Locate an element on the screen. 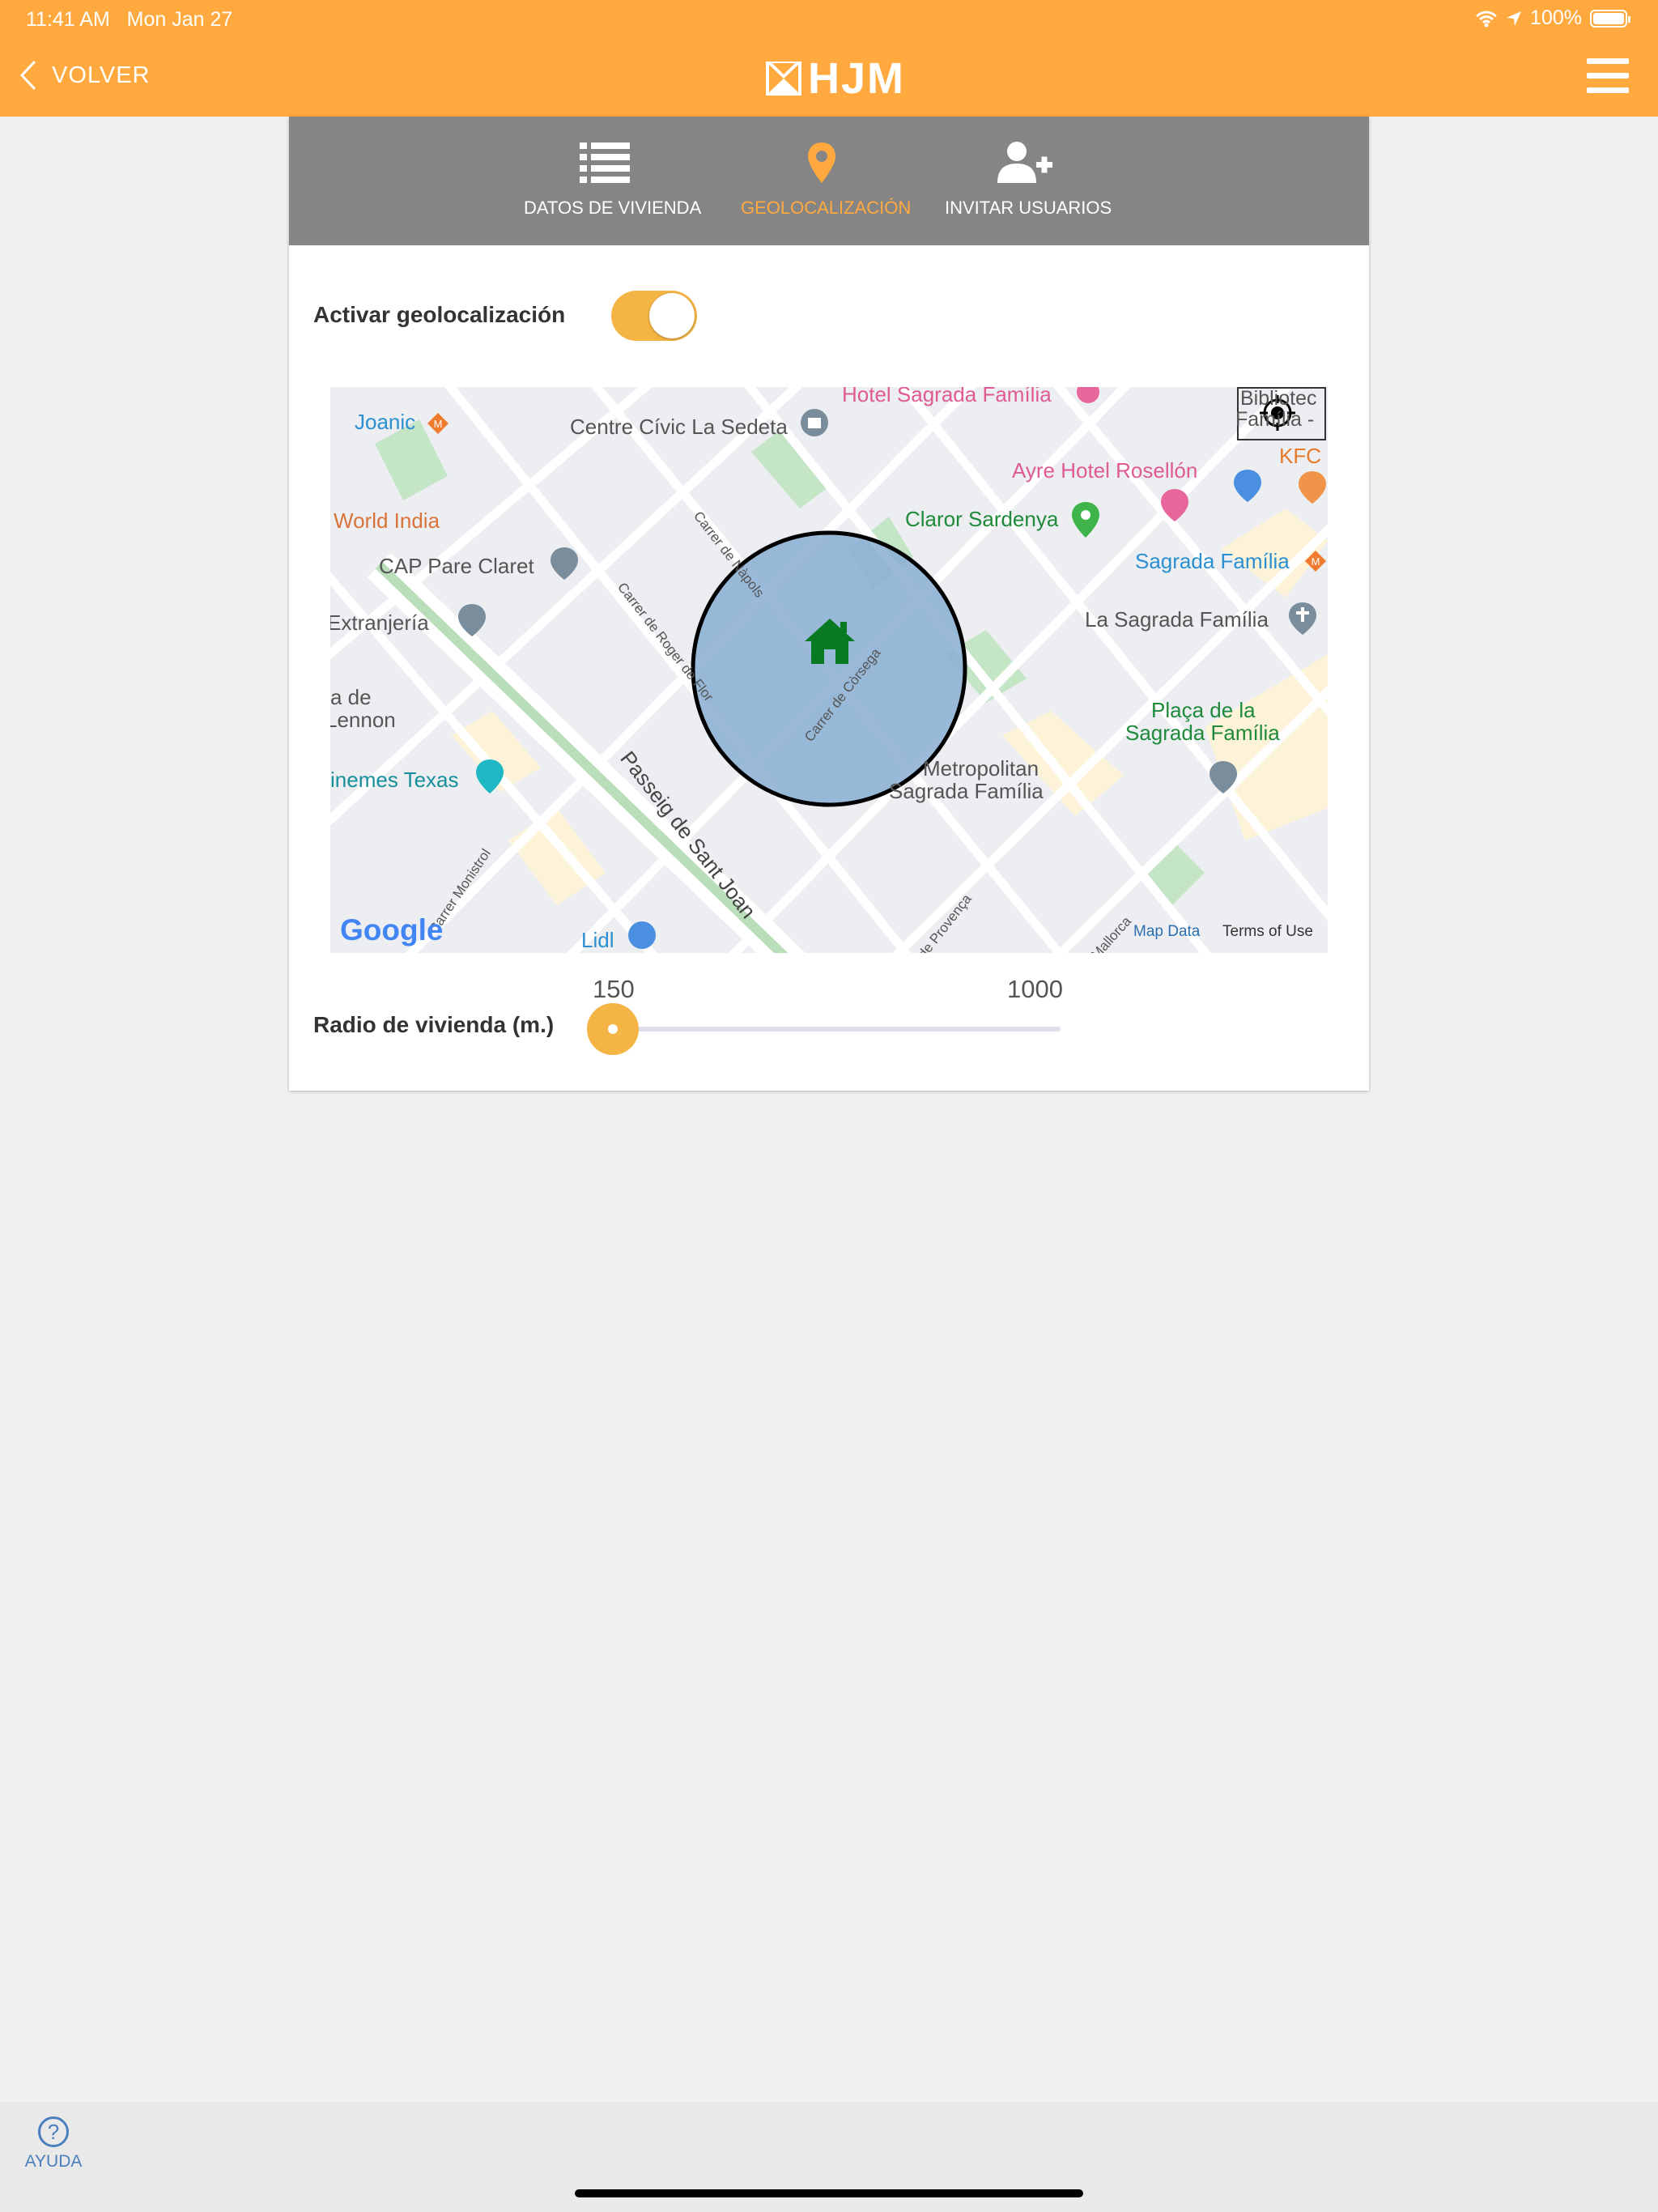  hjm-logo: HJM is located at coordinates (834, 78).